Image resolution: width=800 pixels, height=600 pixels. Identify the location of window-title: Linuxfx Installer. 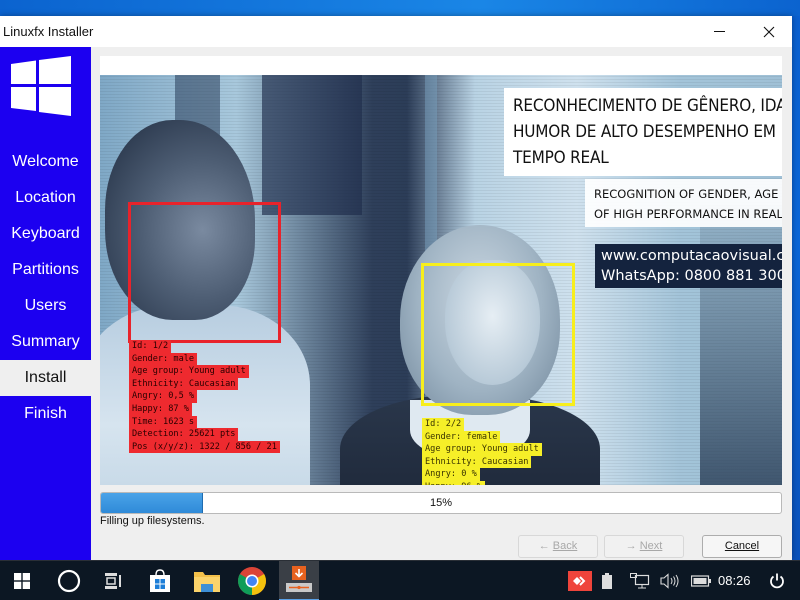
(48, 31).